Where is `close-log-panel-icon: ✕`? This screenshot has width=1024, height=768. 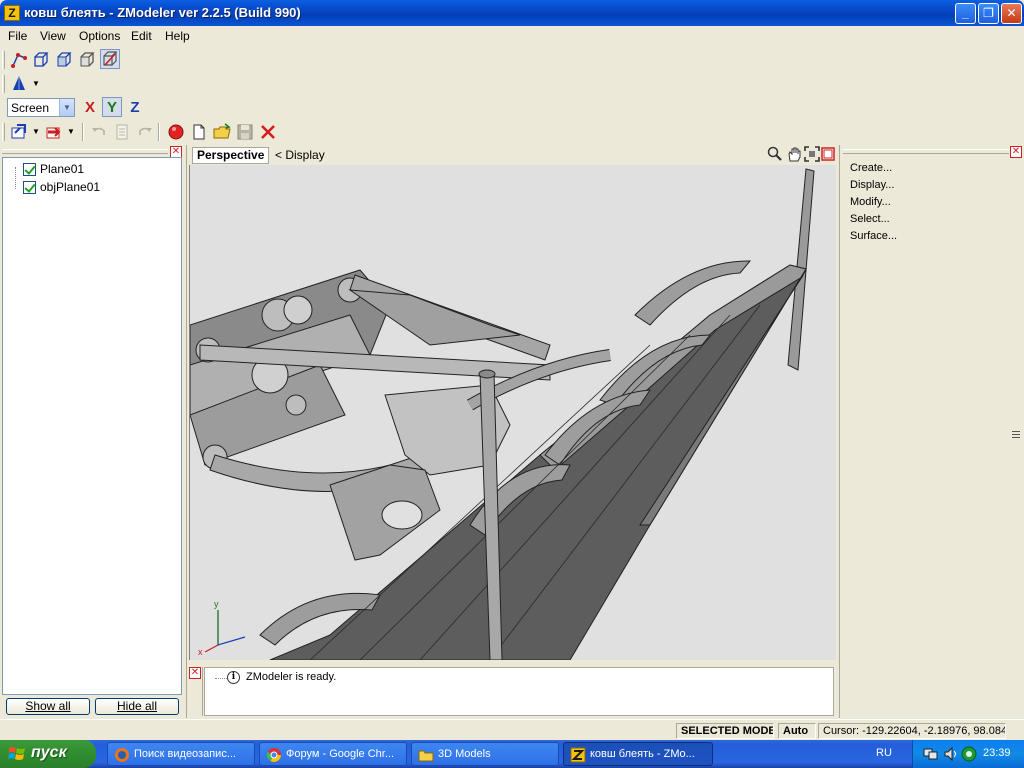
close-log-panel-icon: ✕ is located at coordinates (195, 673).